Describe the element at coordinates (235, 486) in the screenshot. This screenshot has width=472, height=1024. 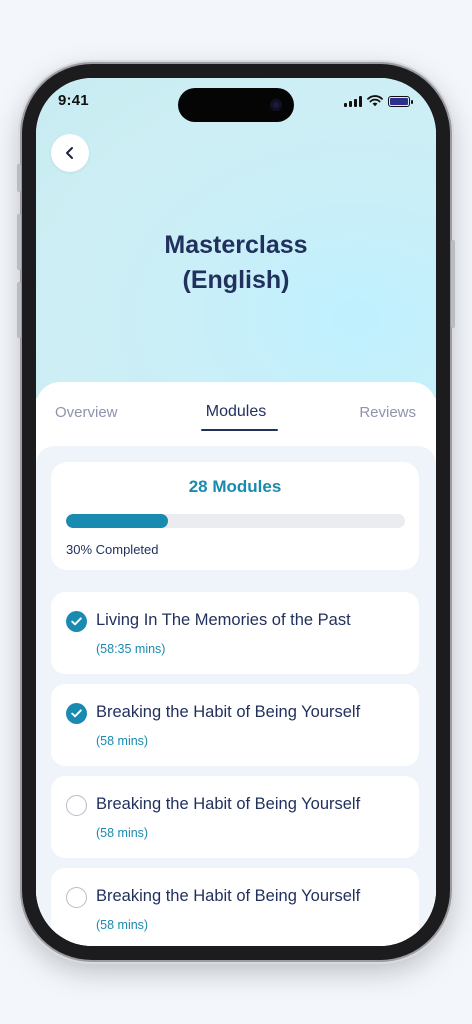
I see `modules-count: 28 Modules` at that location.